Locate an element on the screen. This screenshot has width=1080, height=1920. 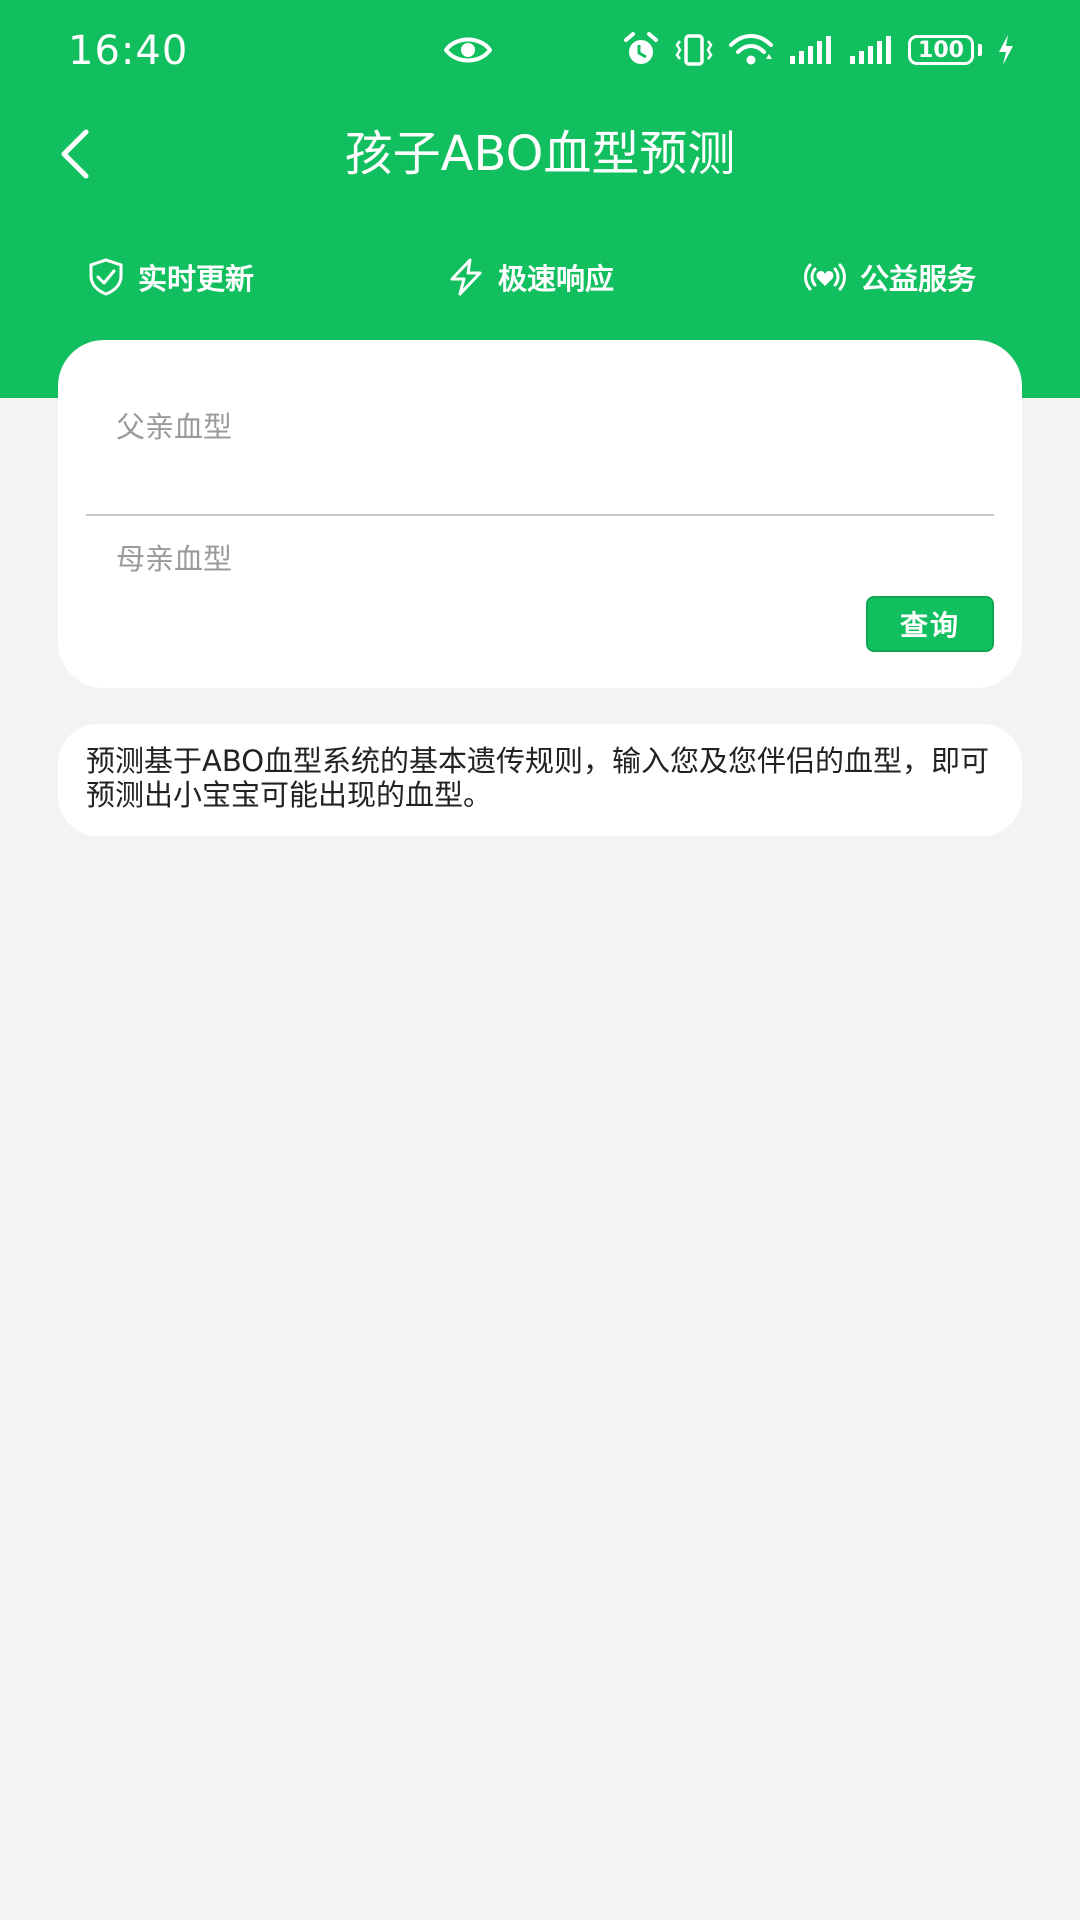
battery-icon: 100 is located at coordinates (941, 50).